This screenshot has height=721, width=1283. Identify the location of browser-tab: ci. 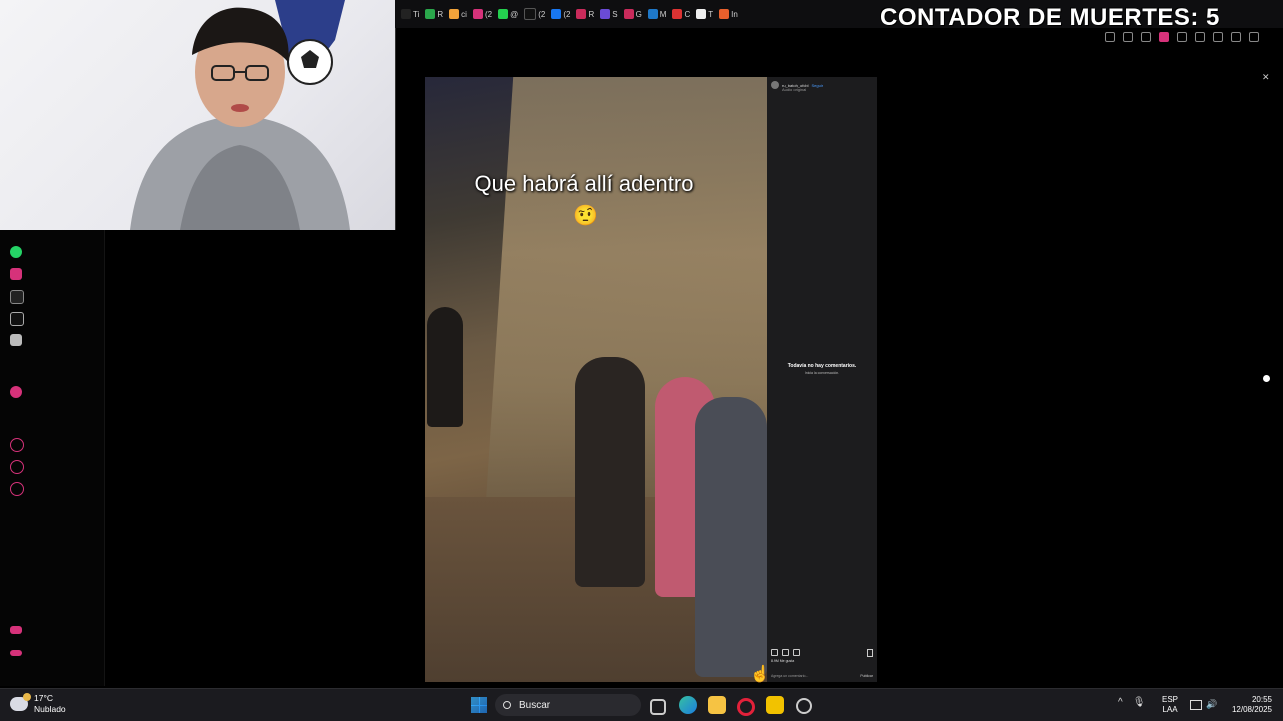
(458, 14).